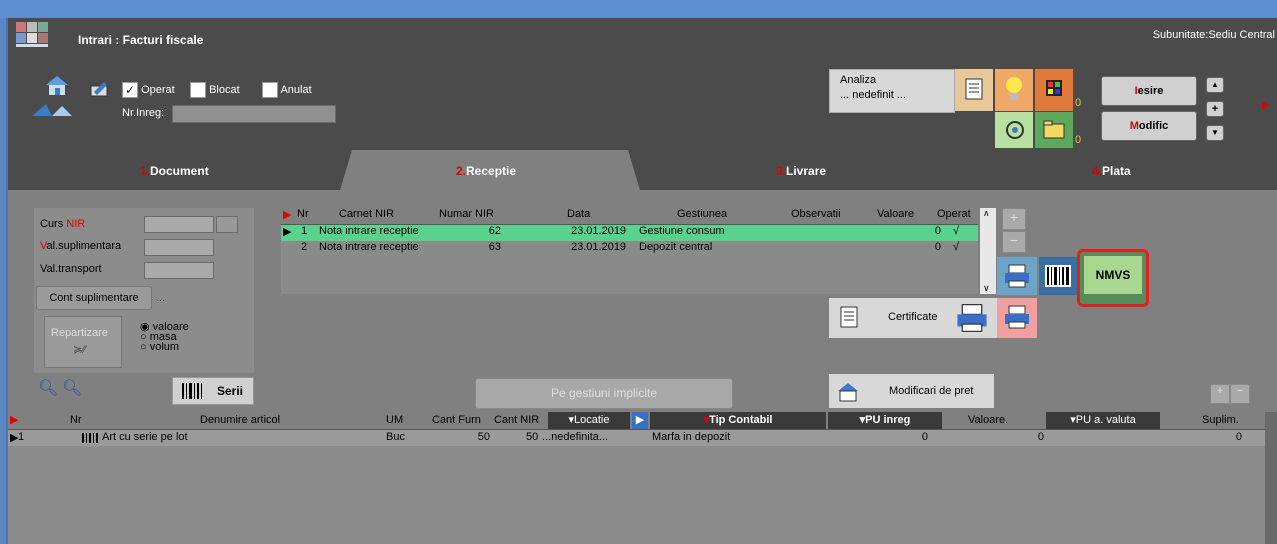  I want to click on anulat-label: Anulat, so click(296, 89).